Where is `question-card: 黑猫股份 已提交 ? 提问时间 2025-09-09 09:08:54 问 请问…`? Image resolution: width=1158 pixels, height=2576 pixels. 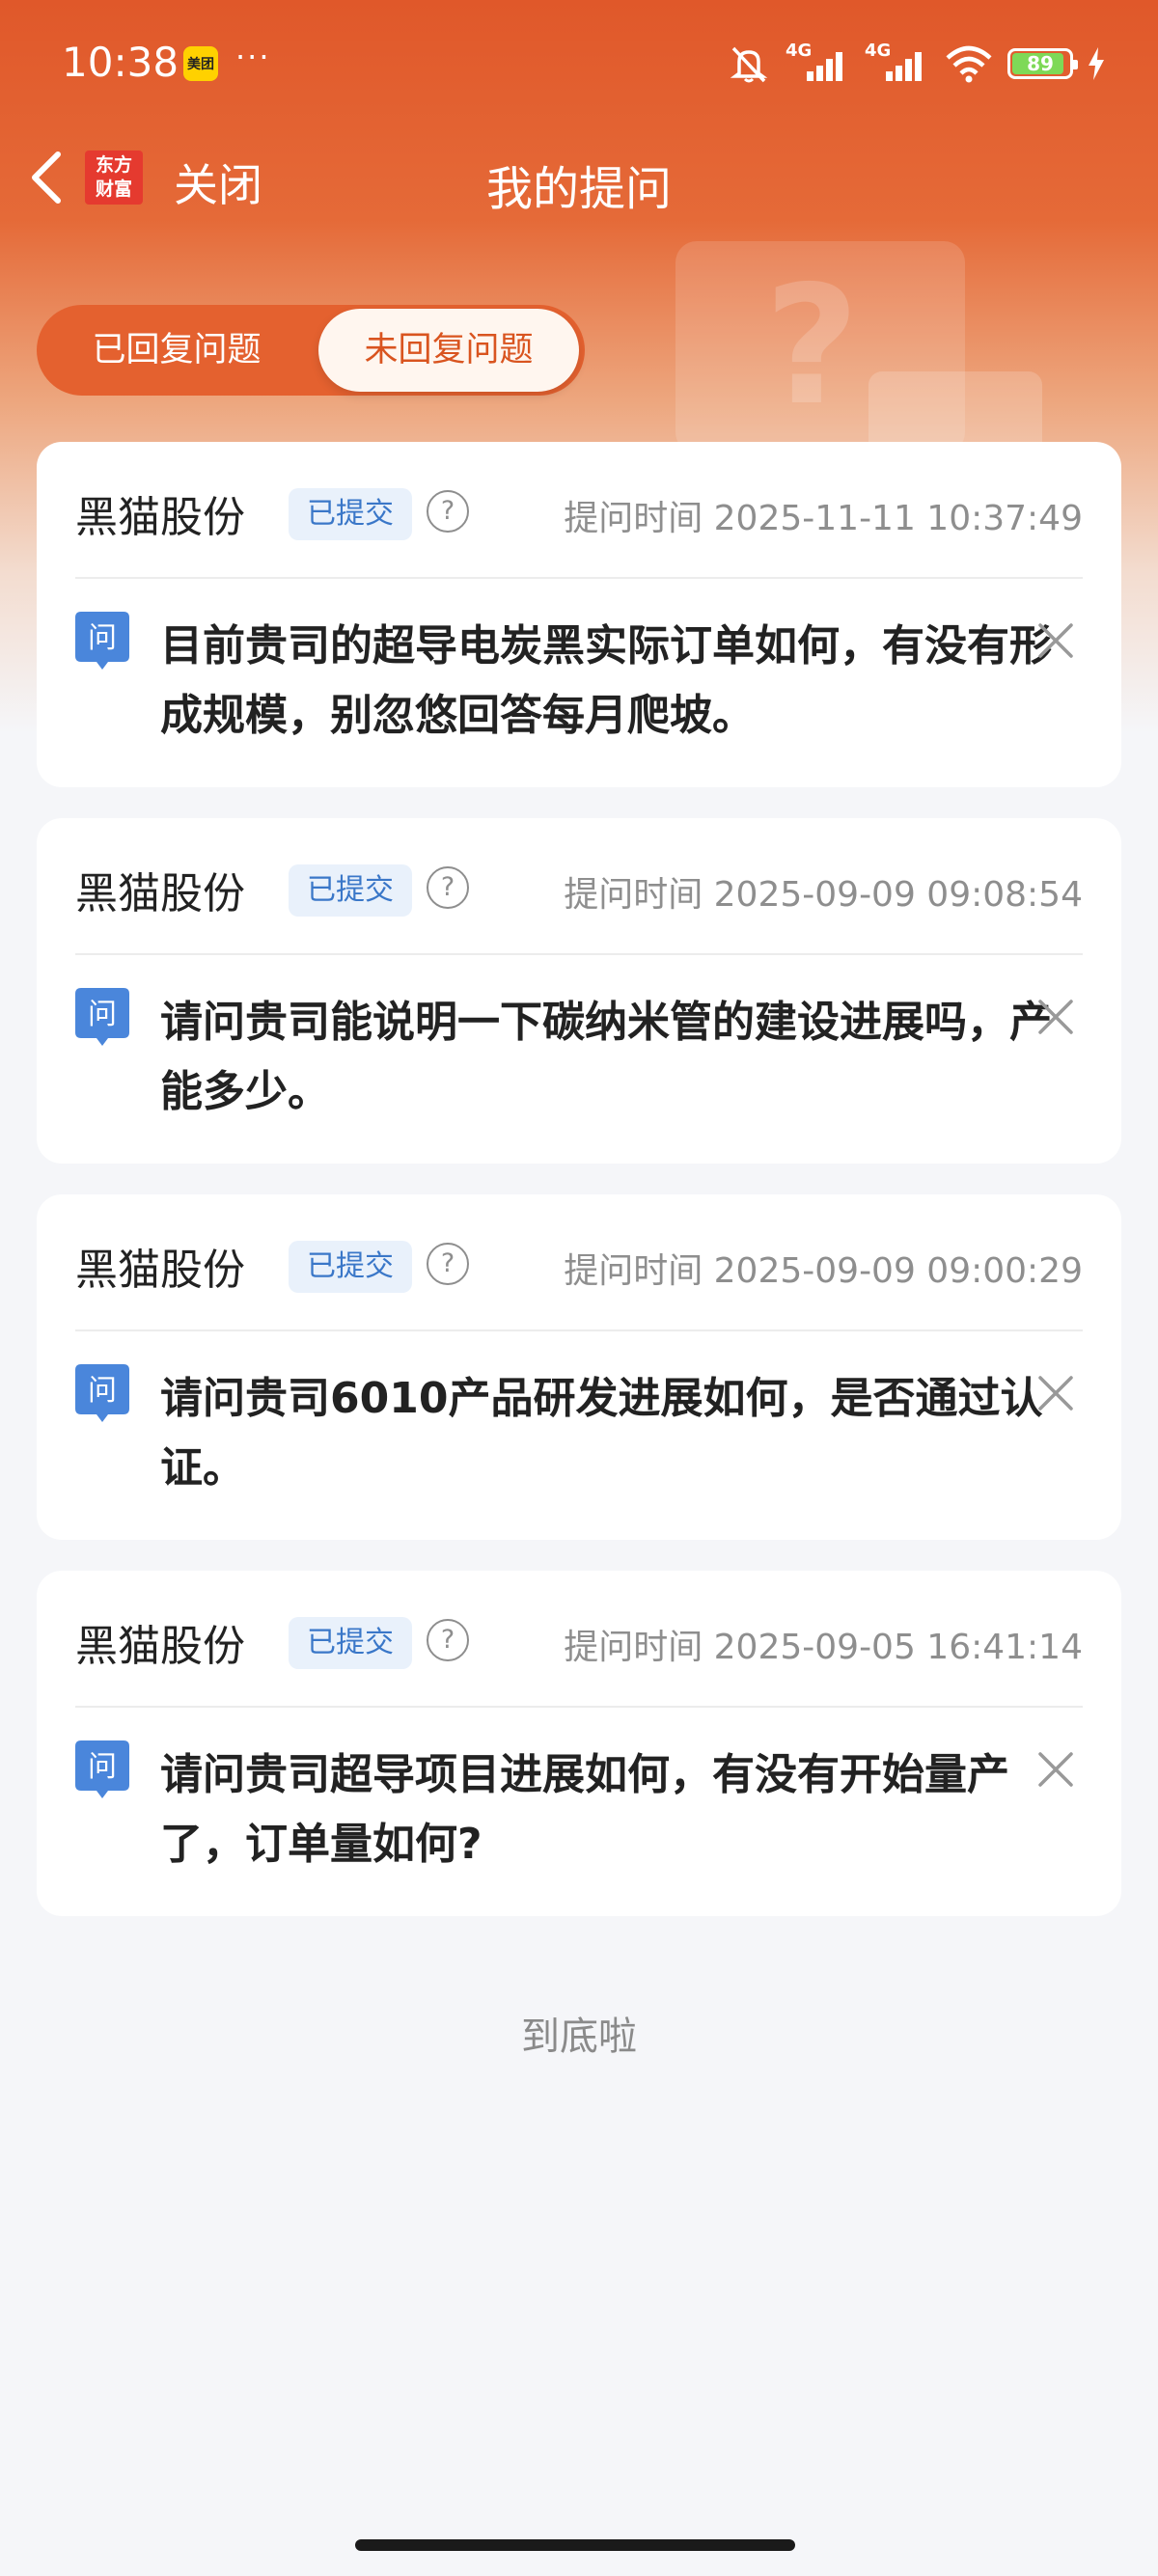
question-card: 黑猫股份 已提交 ? 提问时间 2025-09-09 09:08:54 问 请问… is located at coordinates (579, 991).